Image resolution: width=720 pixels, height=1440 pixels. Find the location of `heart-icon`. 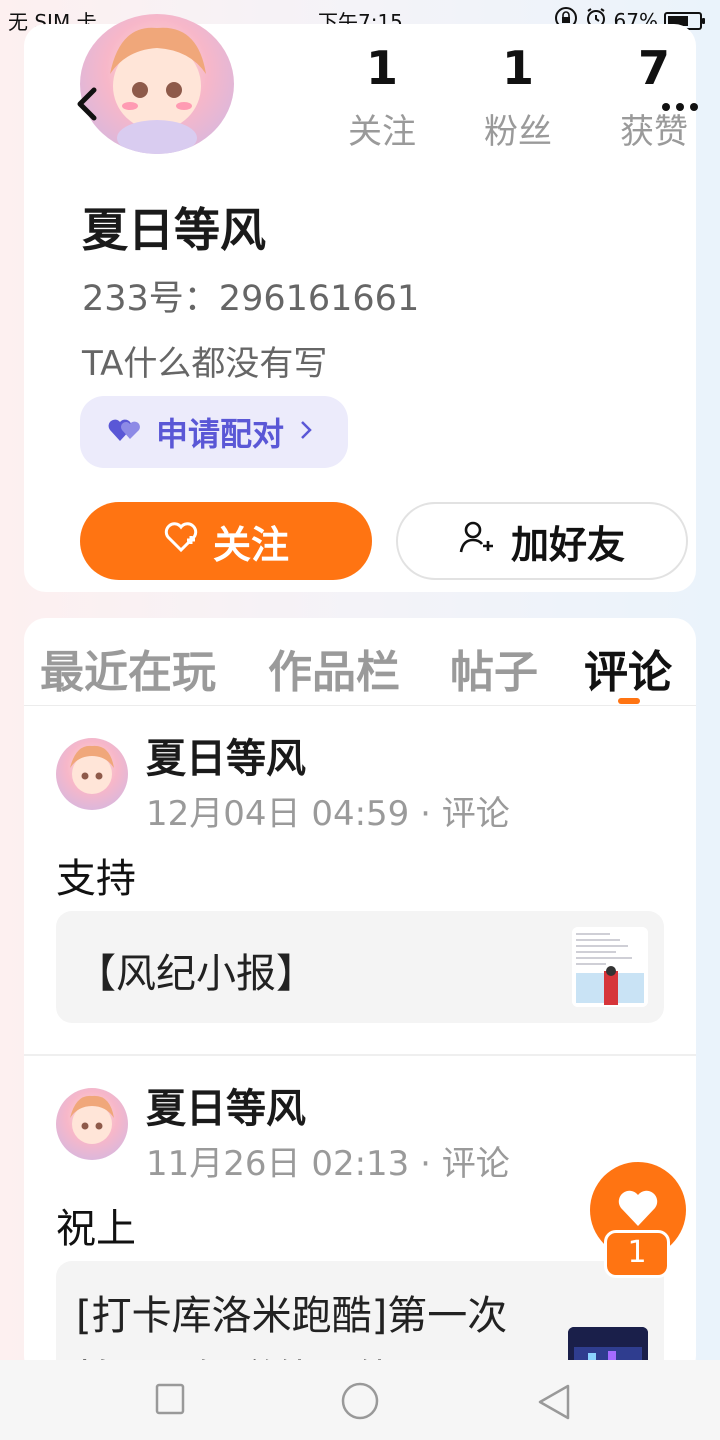

heart-icon is located at coordinates (638, 1210).